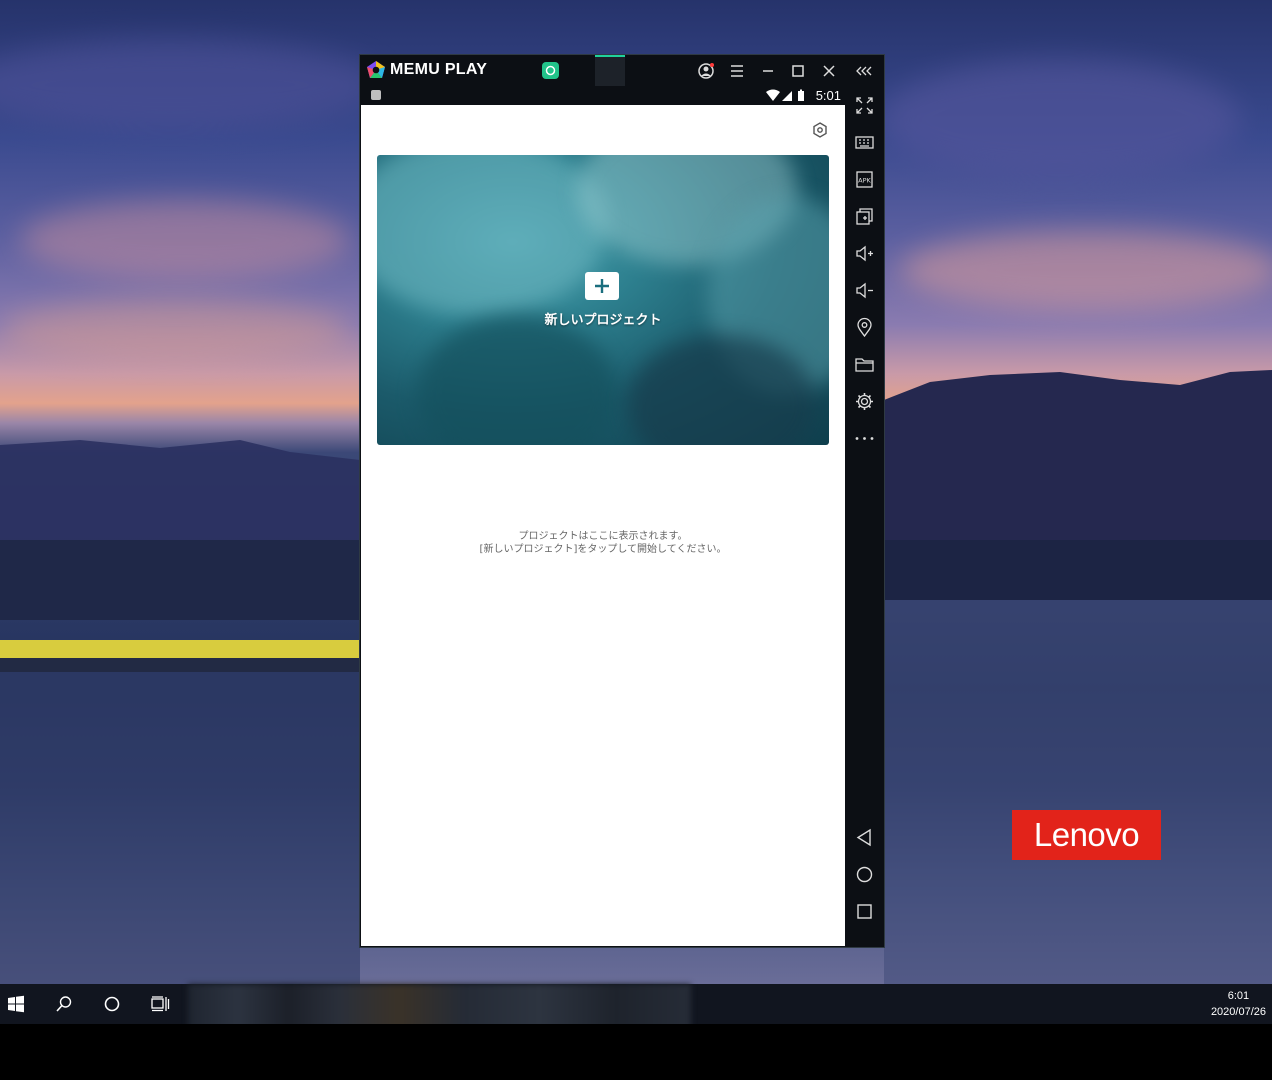 The height and width of the screenshot is (1080, 1272). What do you see at coordinates (864, 874) in the screenshot?
I see `home-icon` at bounding box center [864, 874].